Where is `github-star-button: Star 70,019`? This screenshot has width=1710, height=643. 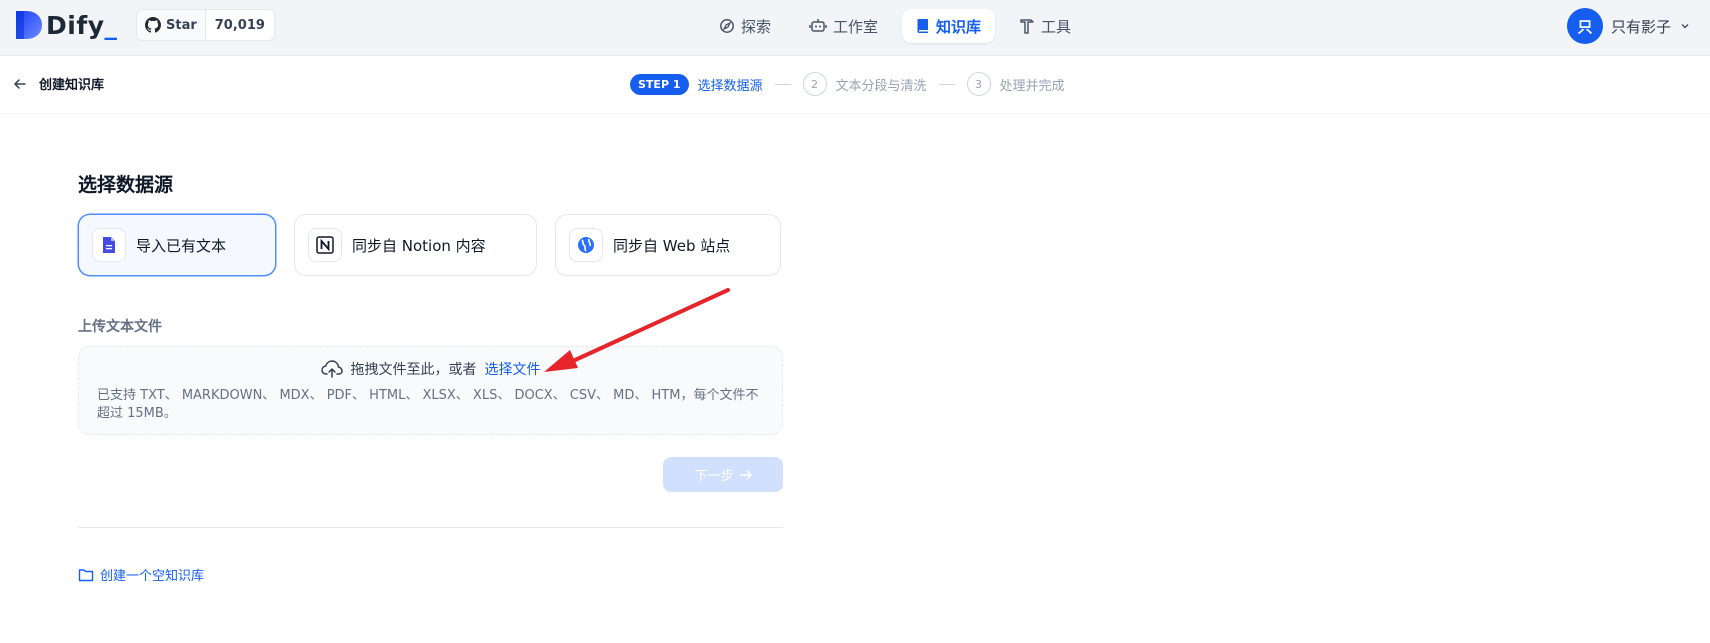
github-star-button: Star 70,019 is located at coordinates (205, 25).